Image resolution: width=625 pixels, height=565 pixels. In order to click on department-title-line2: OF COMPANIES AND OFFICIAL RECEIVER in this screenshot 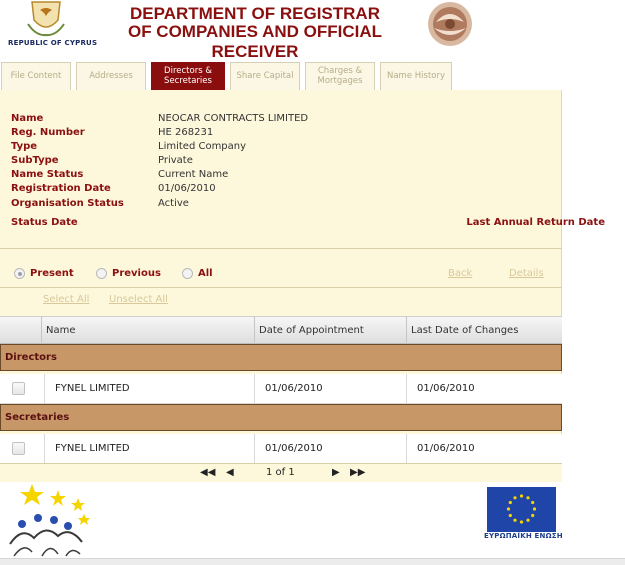, I will do `click(255, 41)`.